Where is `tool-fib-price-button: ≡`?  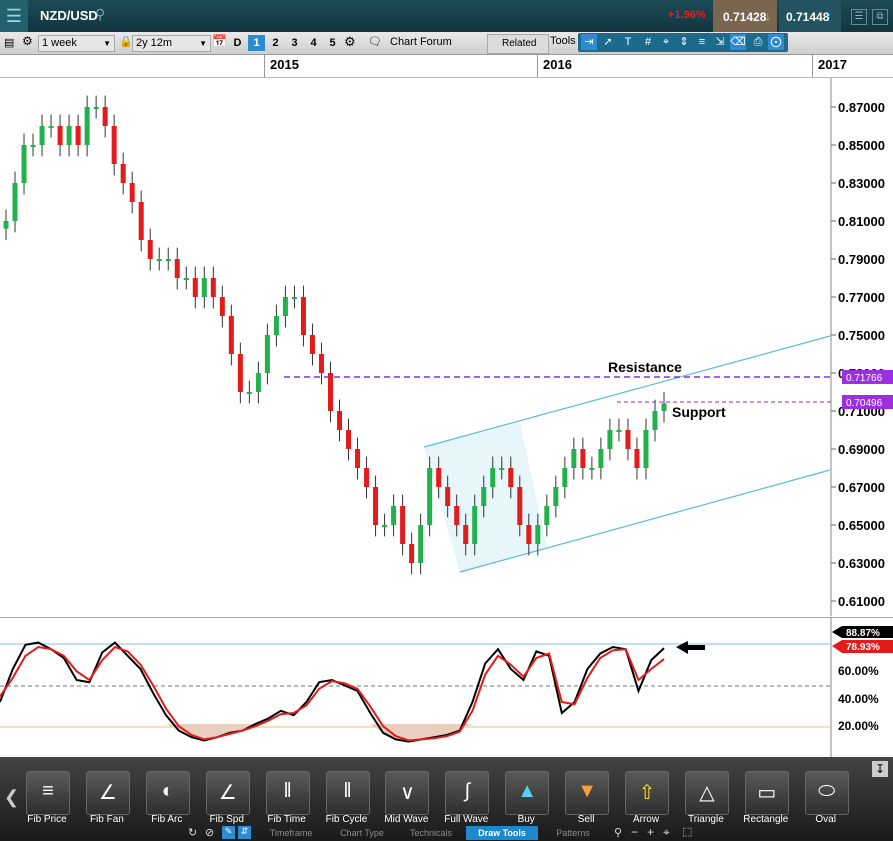
tool-fib-price-button: ≡ is located at coordinates (48, 793).